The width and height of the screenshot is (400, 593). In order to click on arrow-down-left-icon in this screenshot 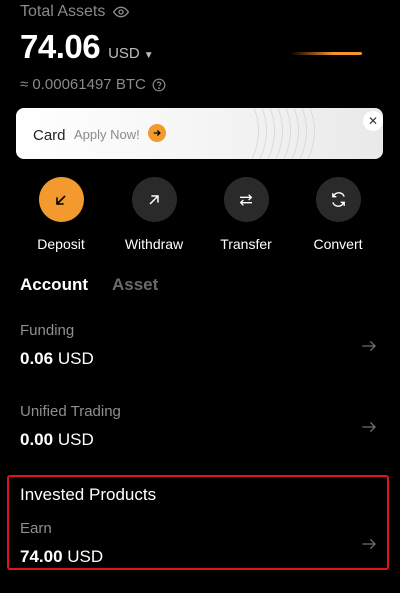, I will do `click(61, 199)`.